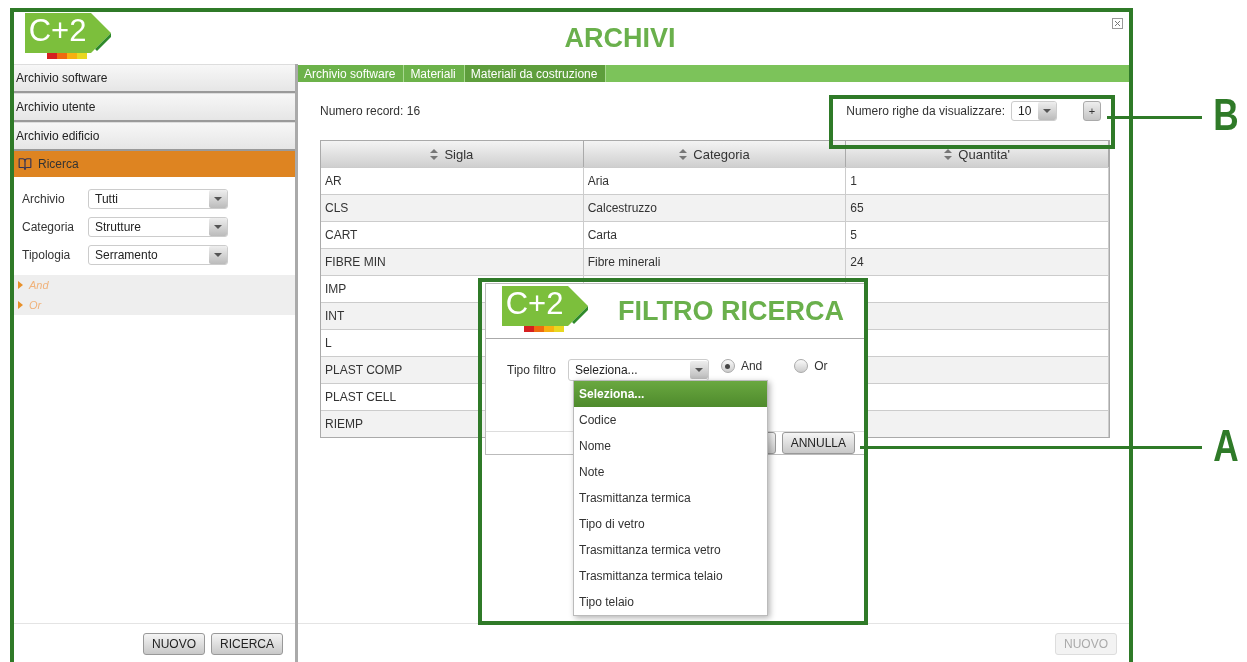  Describe the element at coordinates (1226, 446) in the screenshot. I see `callout-label: A` at that location.